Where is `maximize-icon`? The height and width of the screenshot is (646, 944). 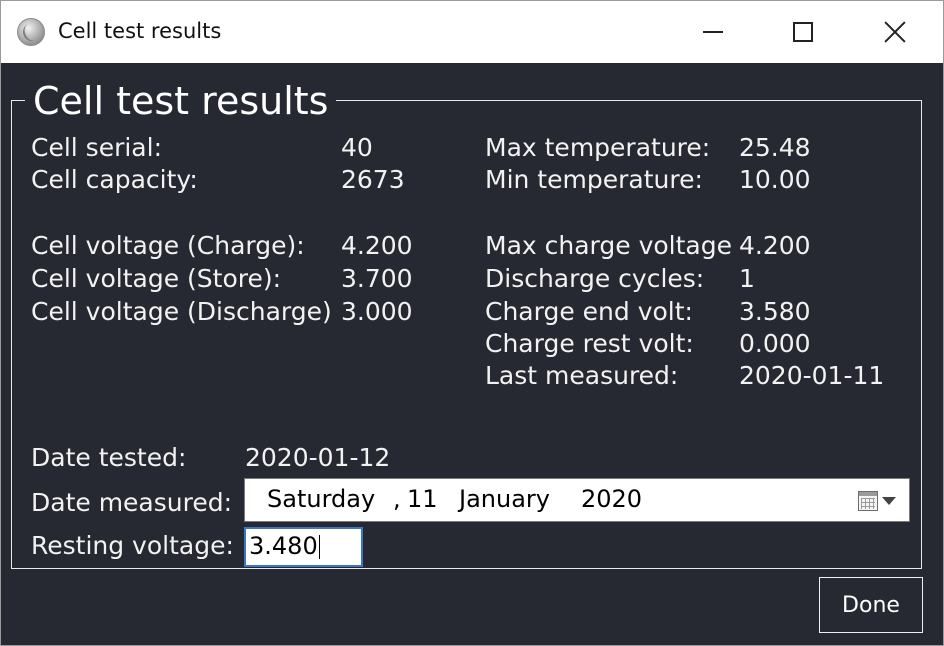
maximize-icon is located at coordinates (803, 32).